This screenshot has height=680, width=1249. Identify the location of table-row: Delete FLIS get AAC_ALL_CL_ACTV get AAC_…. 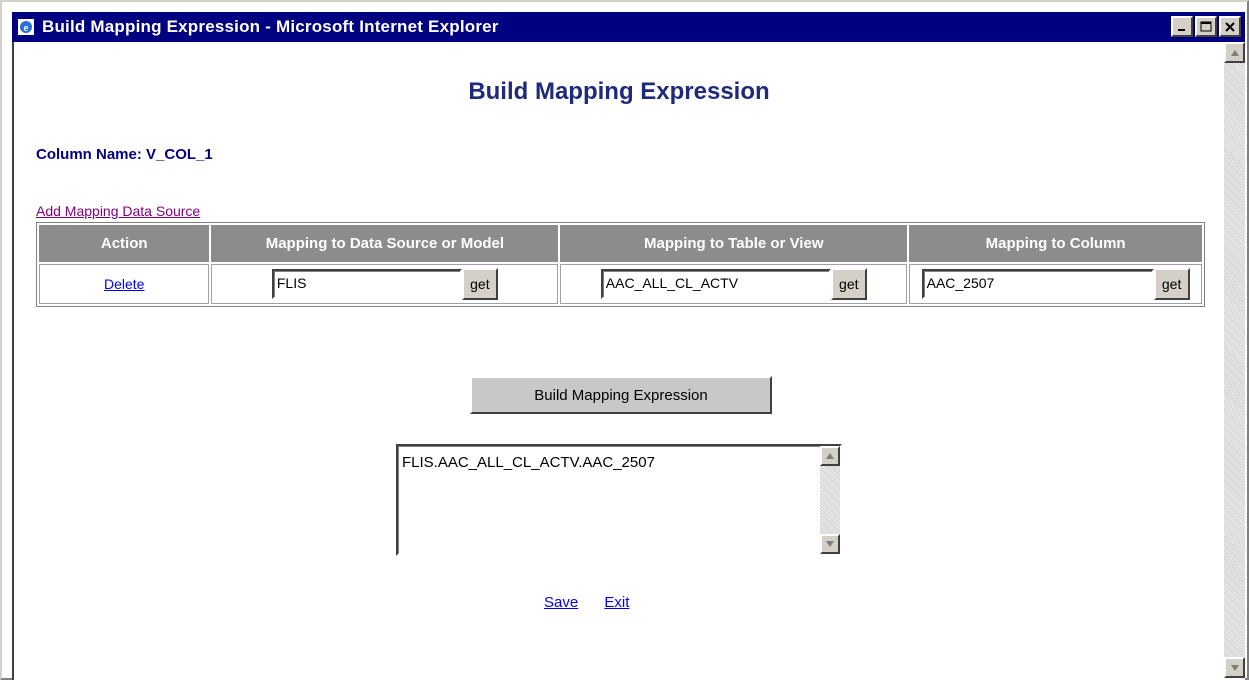
(620, 284).